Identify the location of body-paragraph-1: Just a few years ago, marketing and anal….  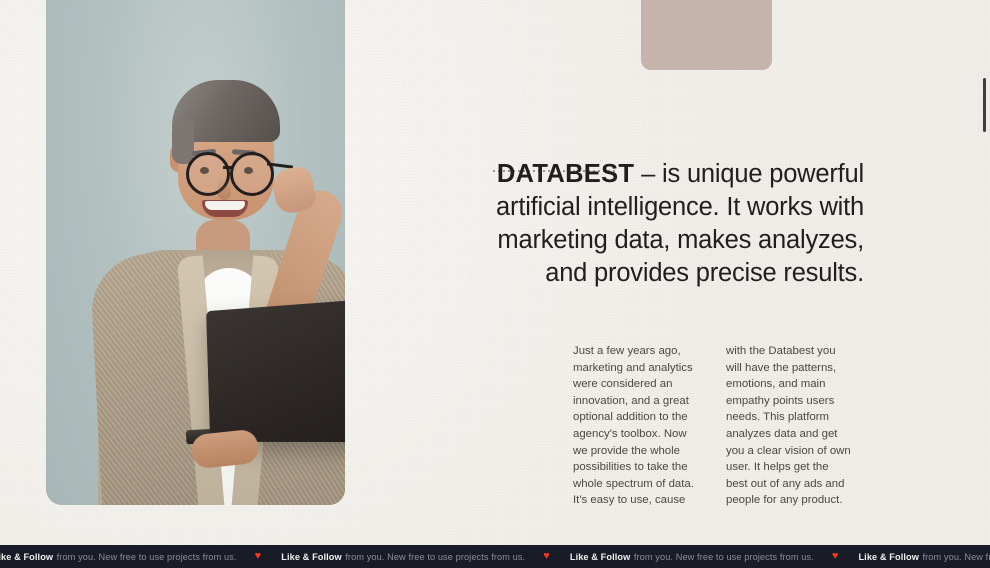
(633, 426).